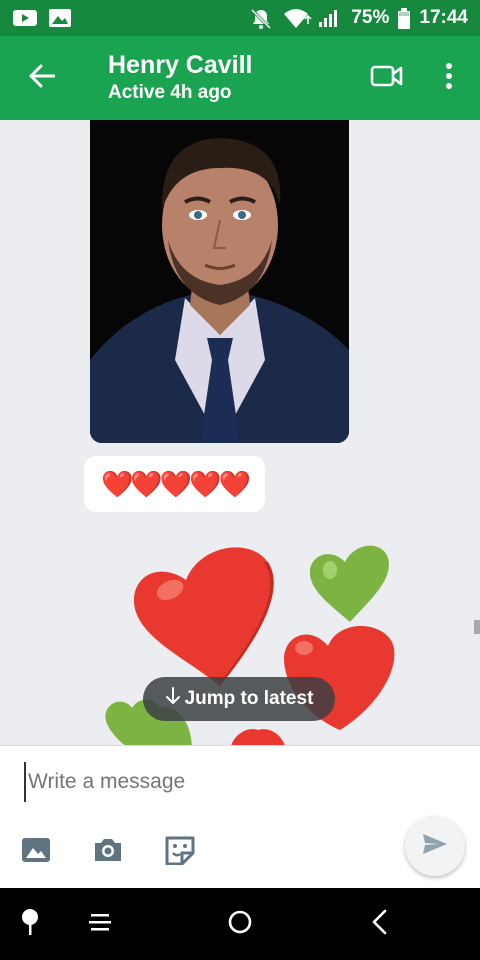  Describe the element at coordinates (180, 65) in the screenshot. I see `contact-name: Henry Cavill` at that location.